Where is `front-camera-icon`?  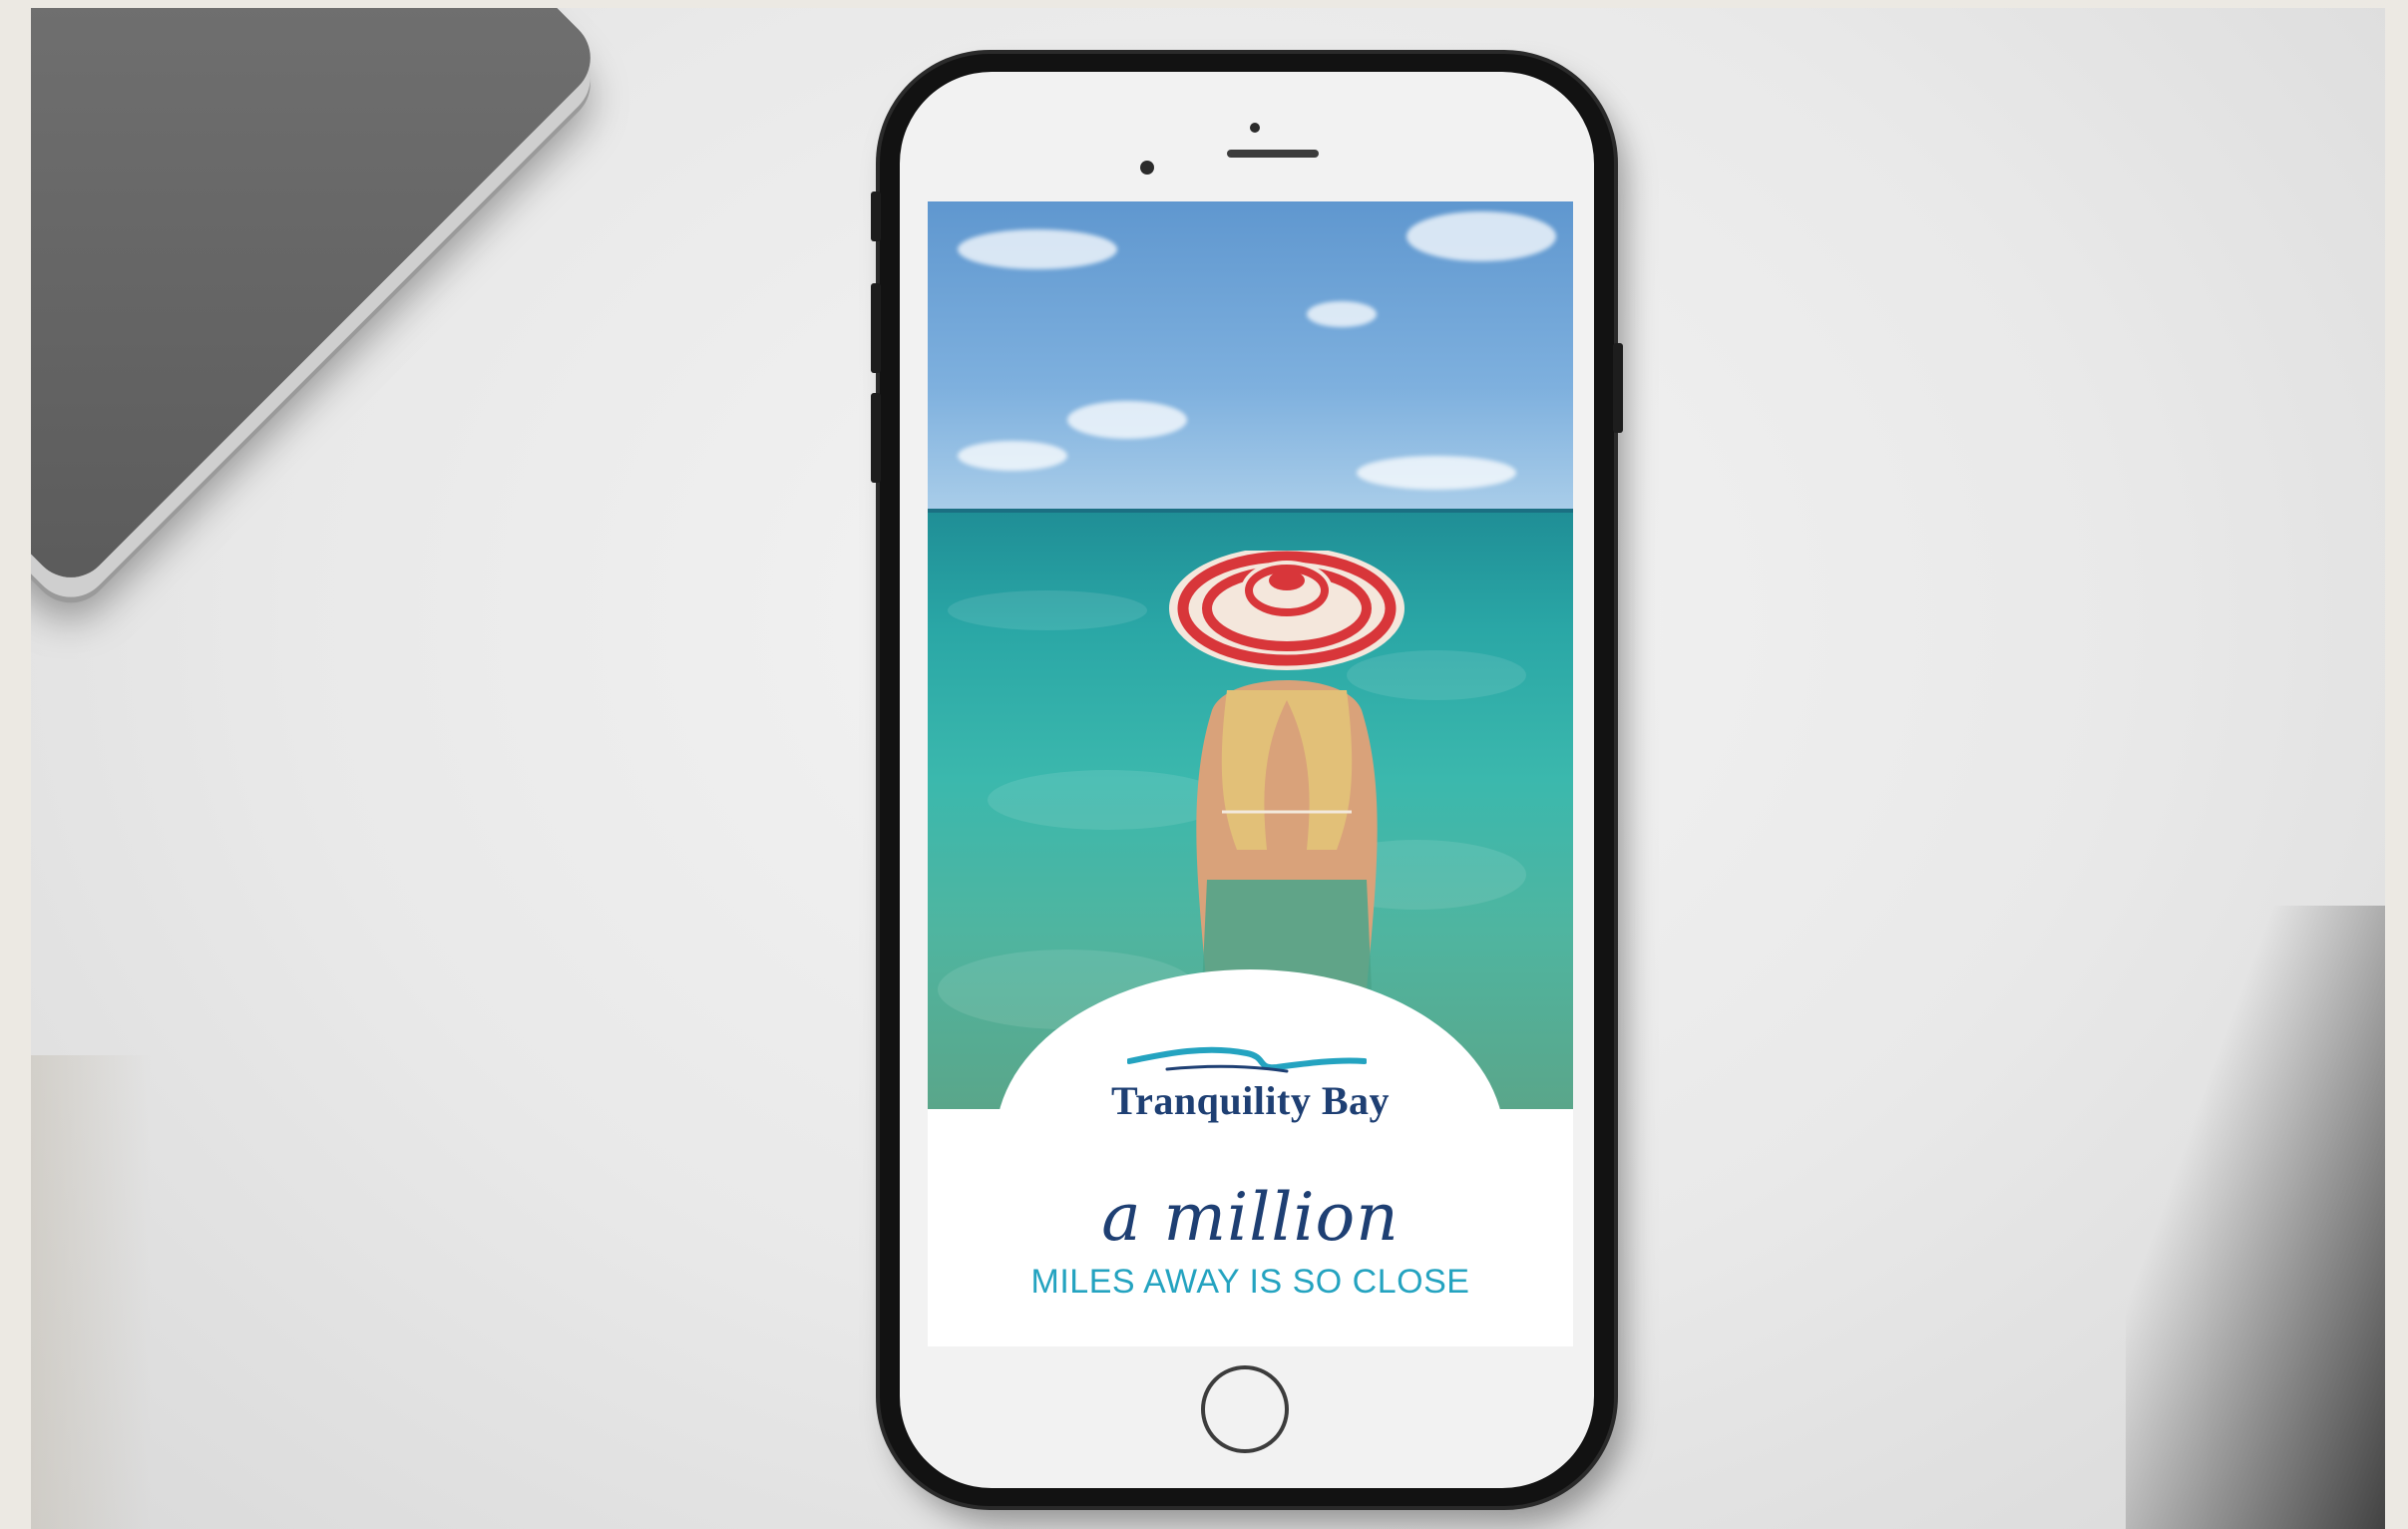
front-camera-icon is located at coordinates (1147, 168).